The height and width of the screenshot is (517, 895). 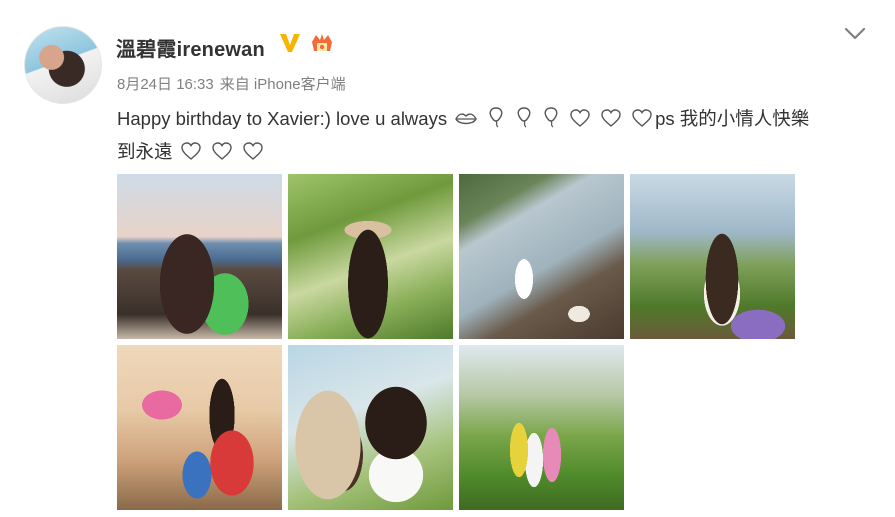 I want to click on avatar, so click(x=63, y=65).